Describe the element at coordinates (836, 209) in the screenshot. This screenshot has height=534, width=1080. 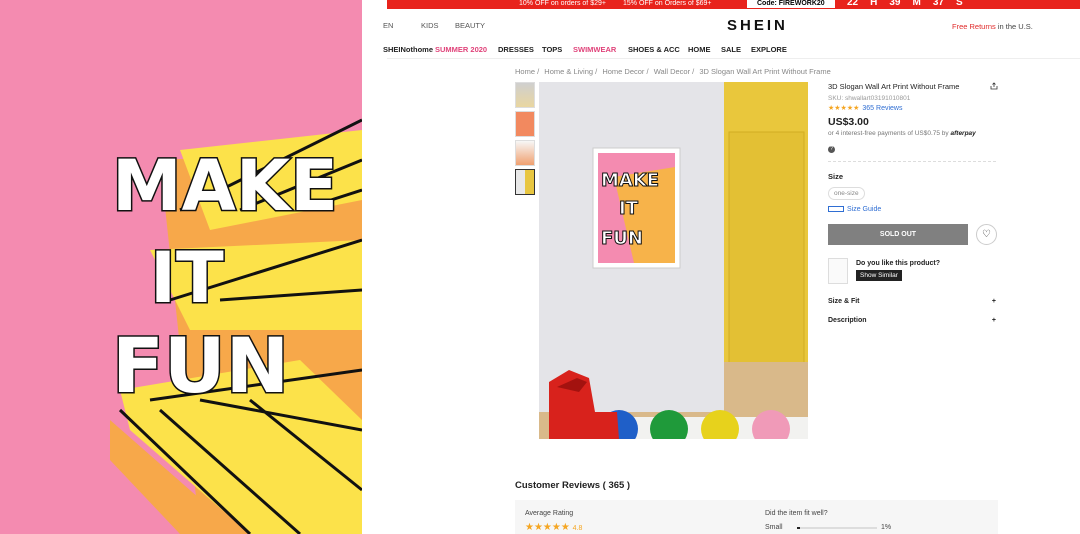
I see `ruler-icon` at that location.